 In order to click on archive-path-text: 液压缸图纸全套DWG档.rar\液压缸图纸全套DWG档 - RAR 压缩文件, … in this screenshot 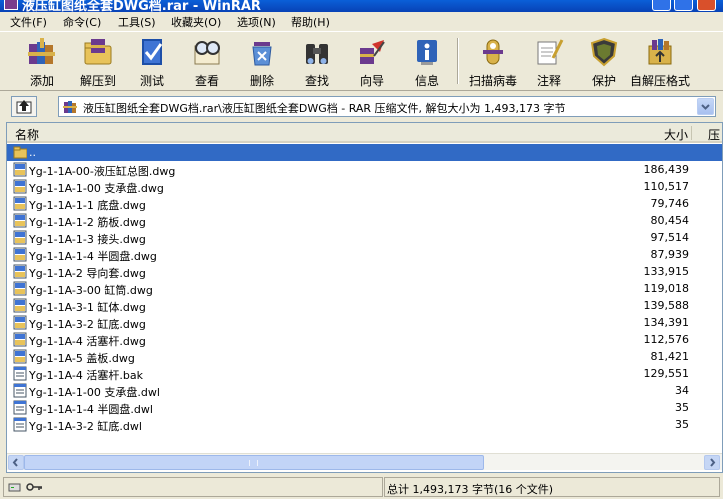, I will do `click(324, 108)`.